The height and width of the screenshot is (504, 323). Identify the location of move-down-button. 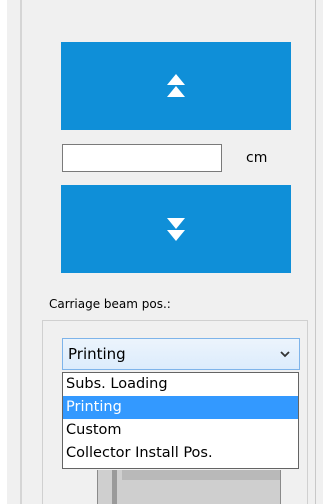
(176, 229).